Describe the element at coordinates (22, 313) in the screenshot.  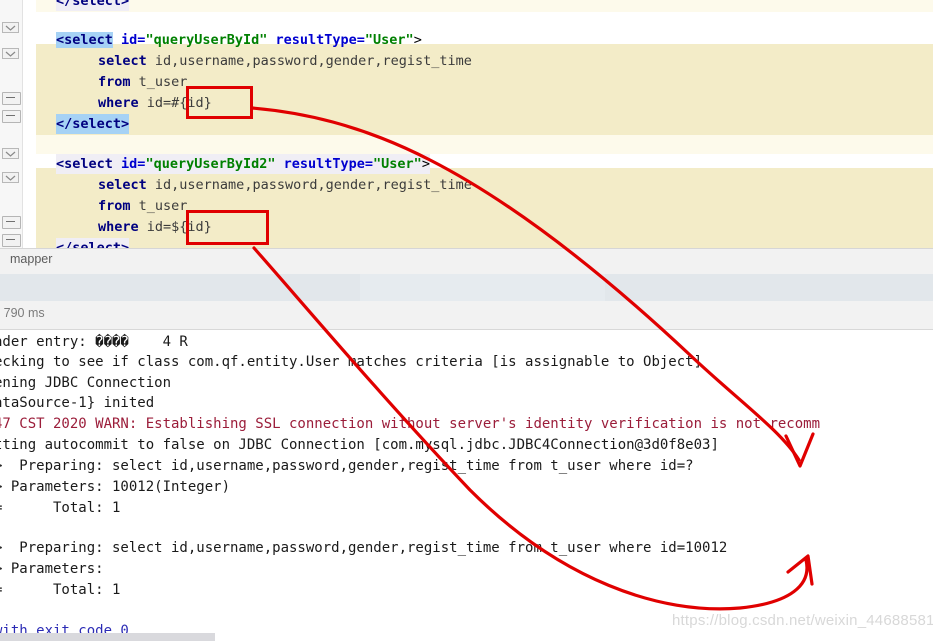
I see `duration-label: - 790 ms` at that location.